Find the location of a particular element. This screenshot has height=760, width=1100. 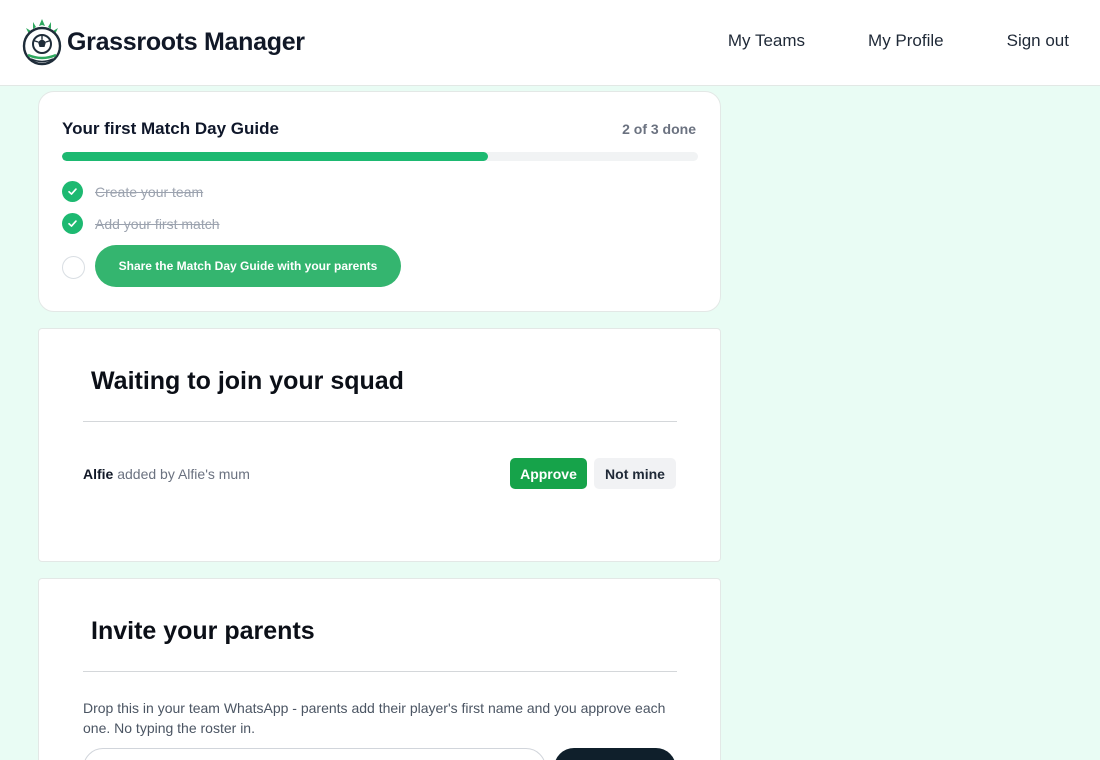

brand-name: Grassroots Manager is located at coordinates (186, 41).